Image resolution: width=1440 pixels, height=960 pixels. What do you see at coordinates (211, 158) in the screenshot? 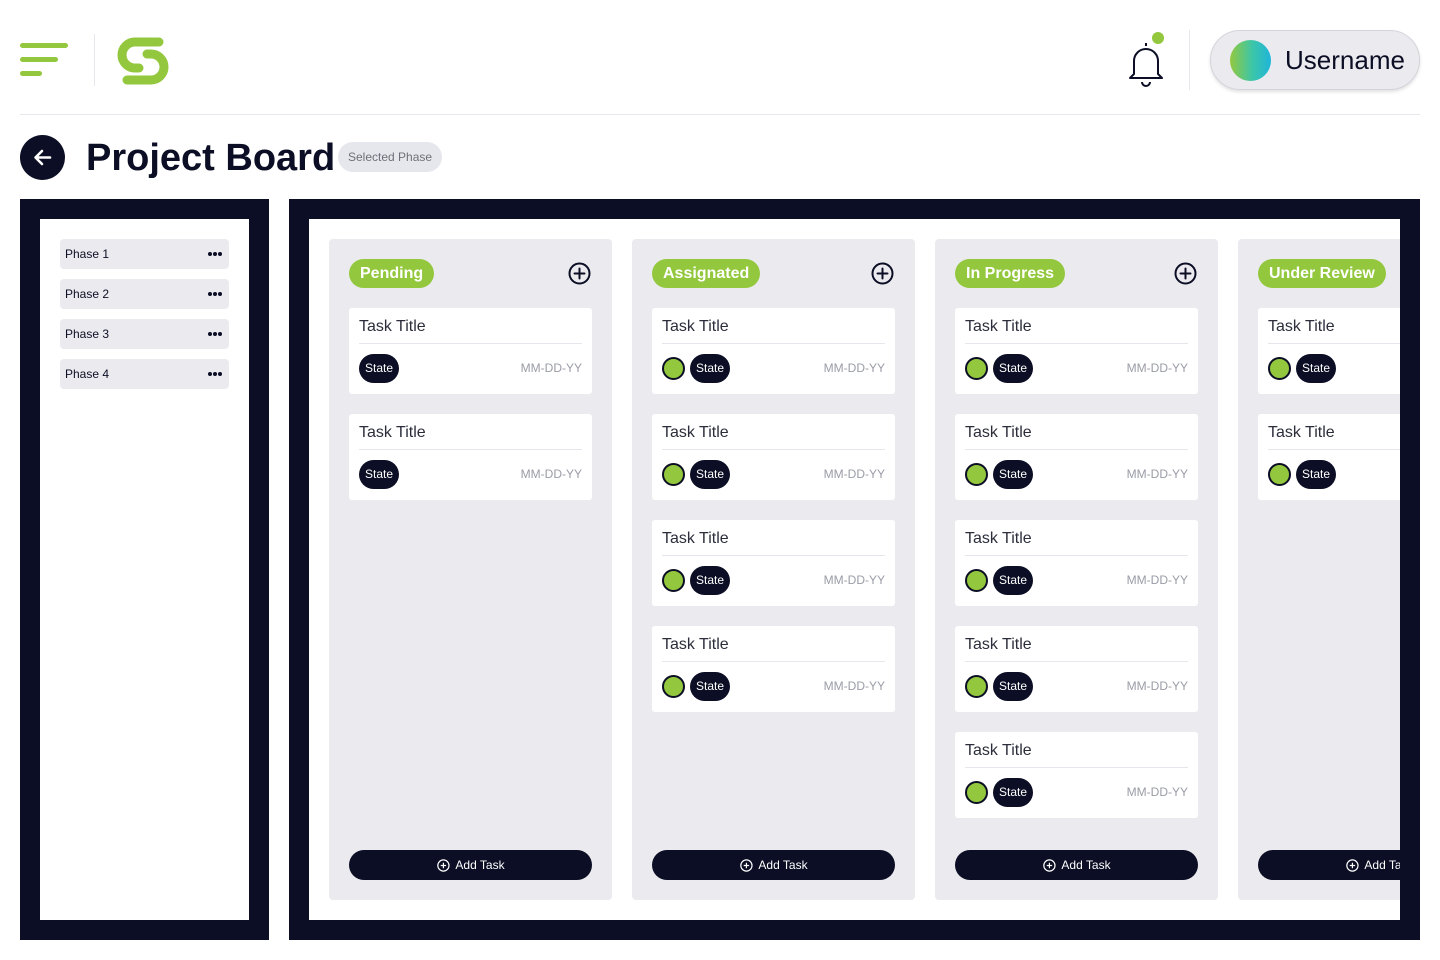
I see `page-title: Project Board` at bounding box center [211, 158].